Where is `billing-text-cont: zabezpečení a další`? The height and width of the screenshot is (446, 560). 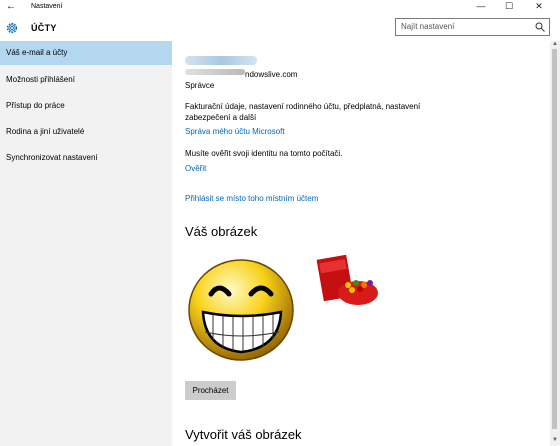 billing-text-cont: zabezpečení a další is located at coordinates (221, 117).